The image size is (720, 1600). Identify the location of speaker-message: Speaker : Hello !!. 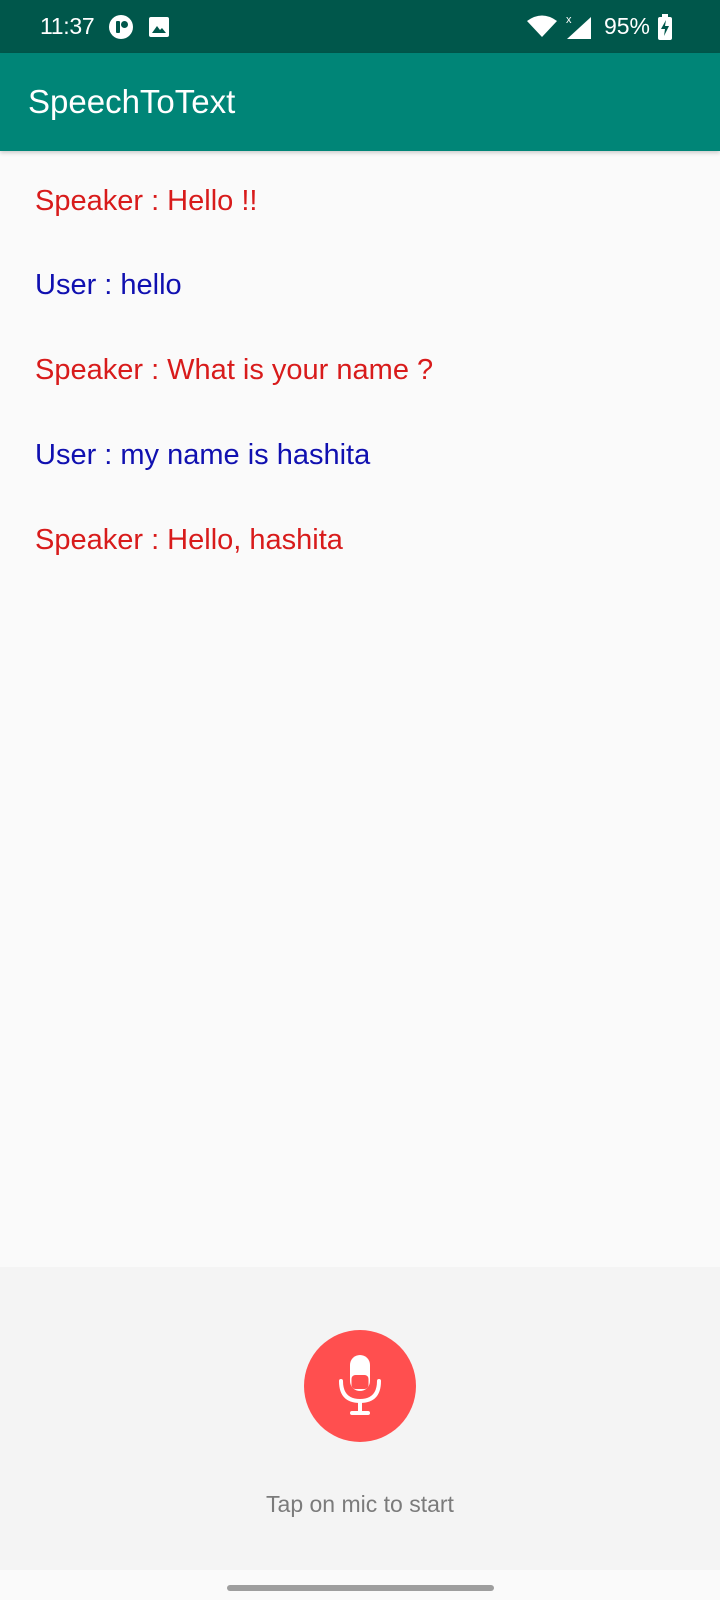
(146, 201).